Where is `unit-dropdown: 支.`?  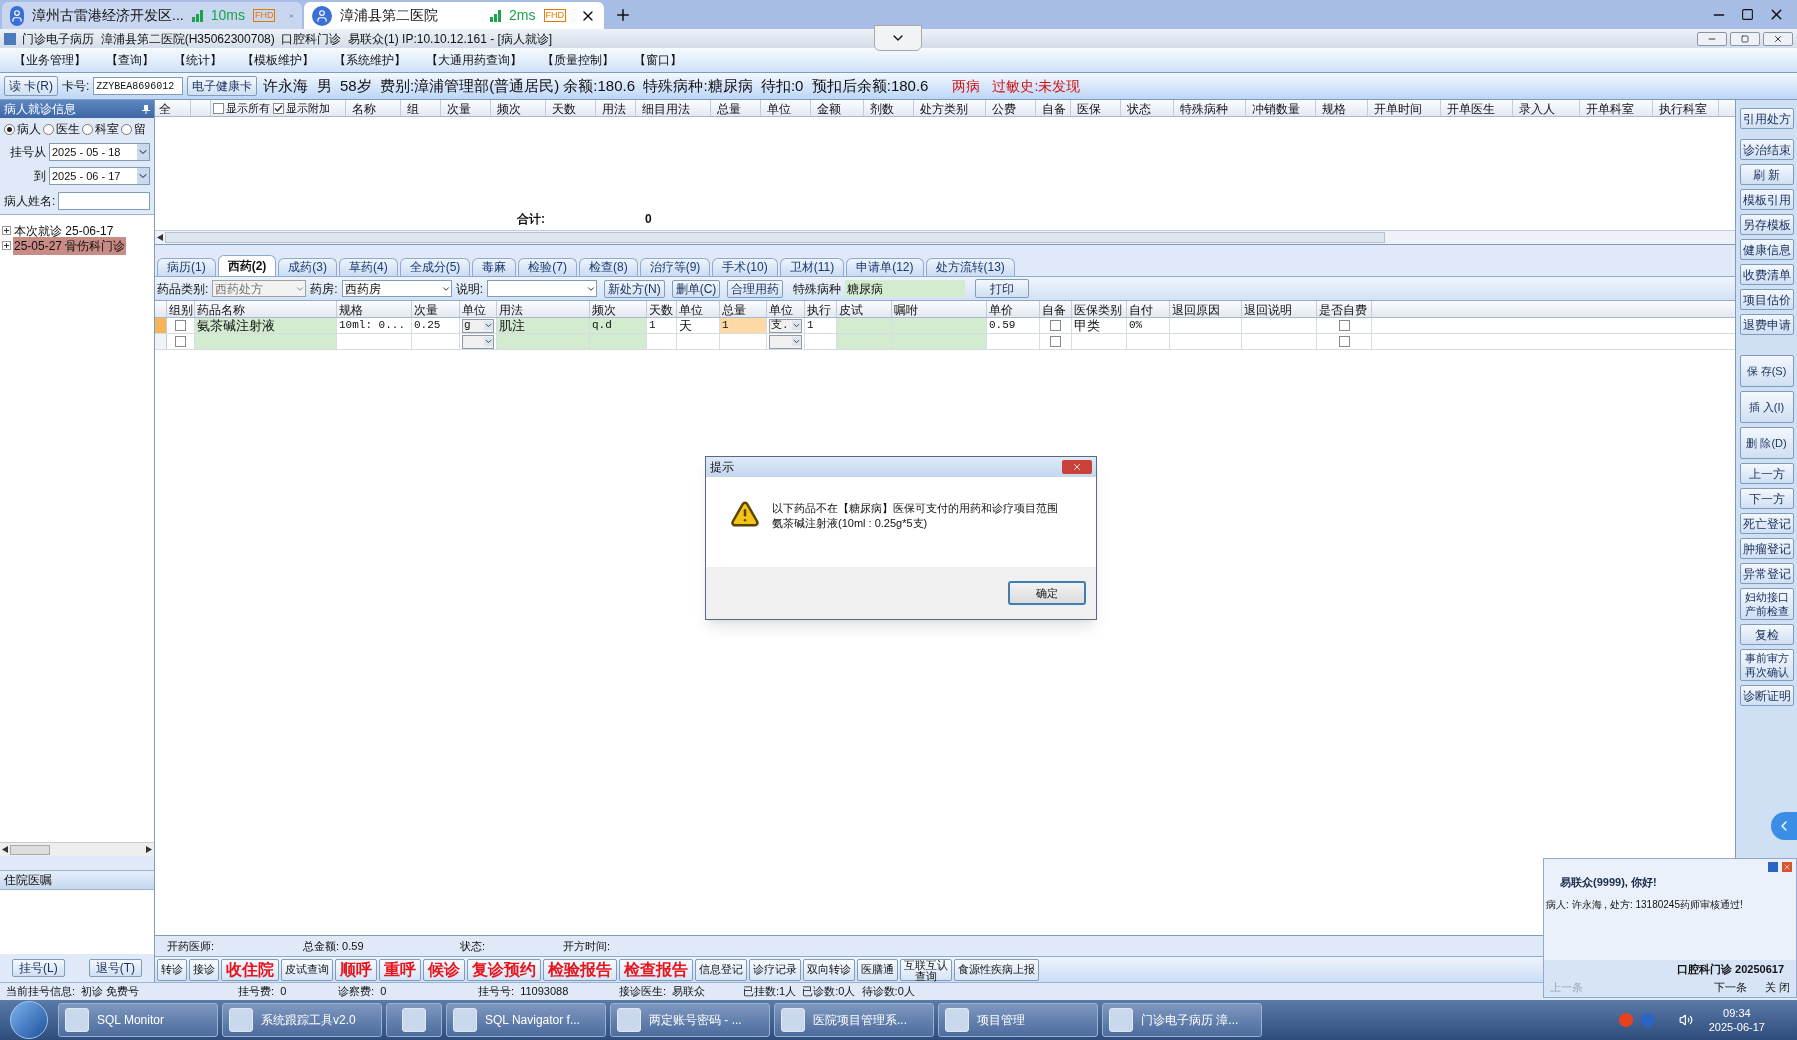
unit-dropdown: 支. is located at coordinates (785, 325).